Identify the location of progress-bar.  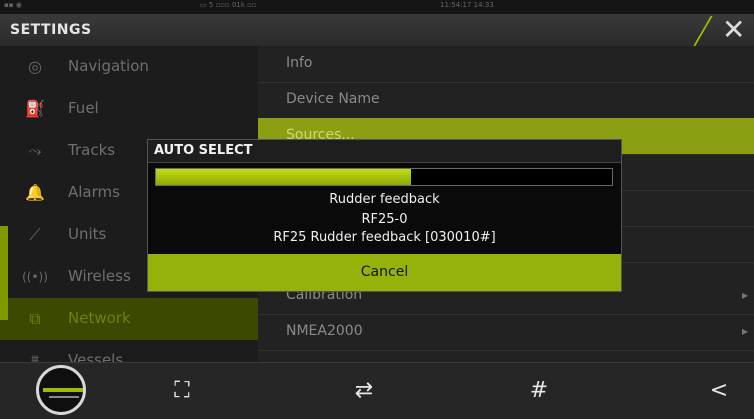
(384, 177).